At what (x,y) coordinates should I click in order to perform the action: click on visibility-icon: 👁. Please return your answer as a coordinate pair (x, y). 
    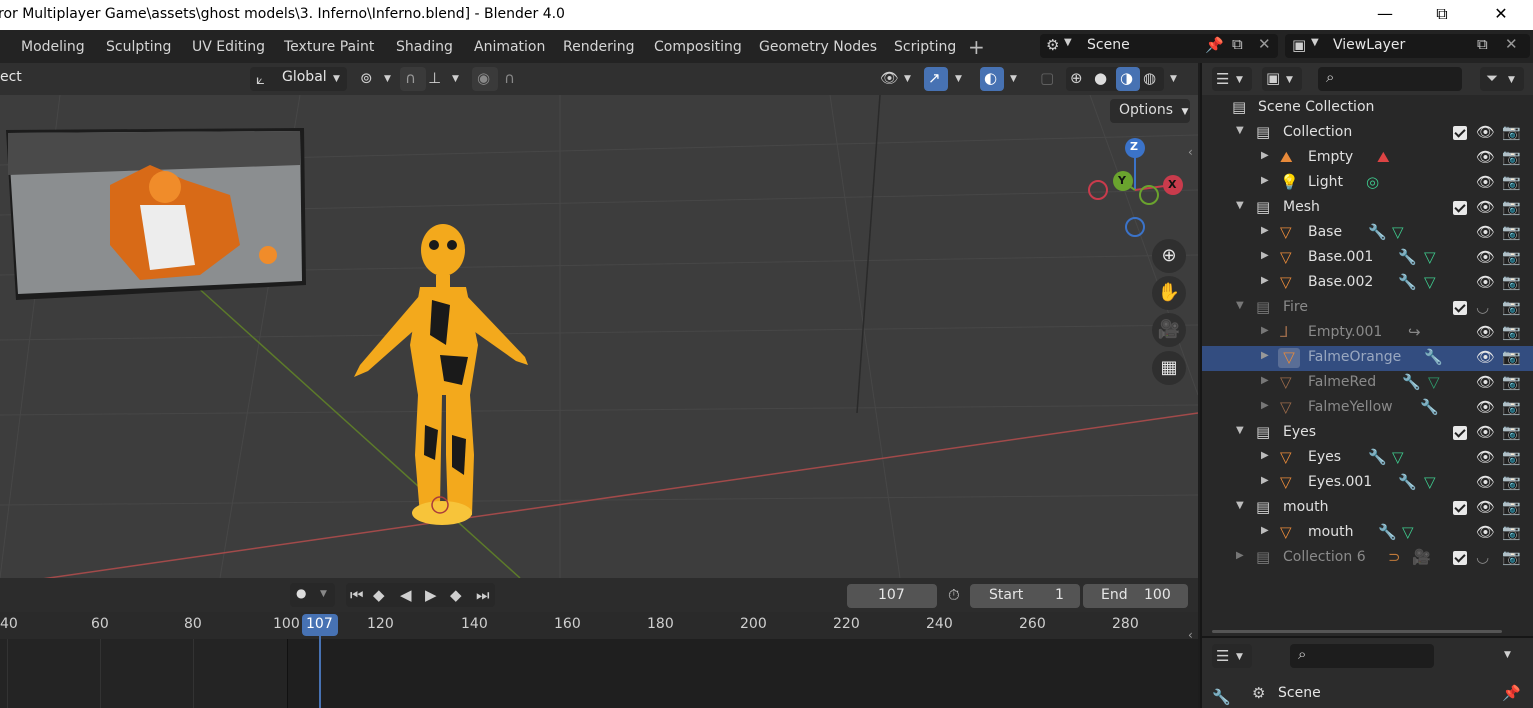
    Looking at the image, I should click on (889, 78).